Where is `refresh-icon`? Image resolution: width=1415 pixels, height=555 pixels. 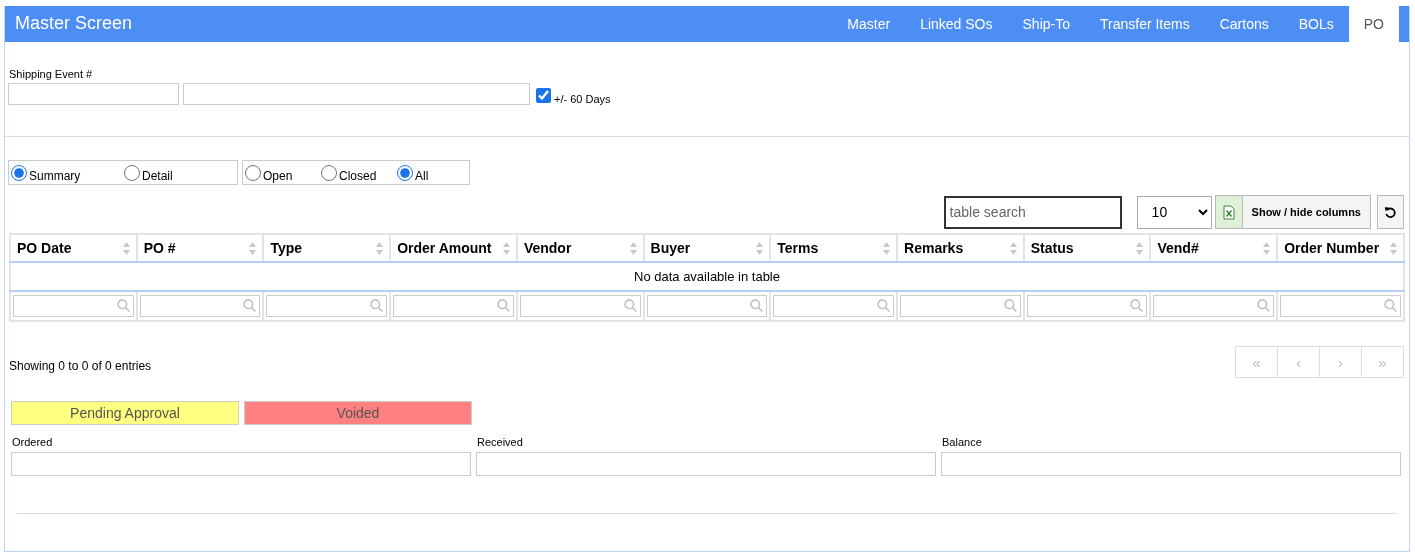 refresh-icon is located at coordinates (1390, 212).